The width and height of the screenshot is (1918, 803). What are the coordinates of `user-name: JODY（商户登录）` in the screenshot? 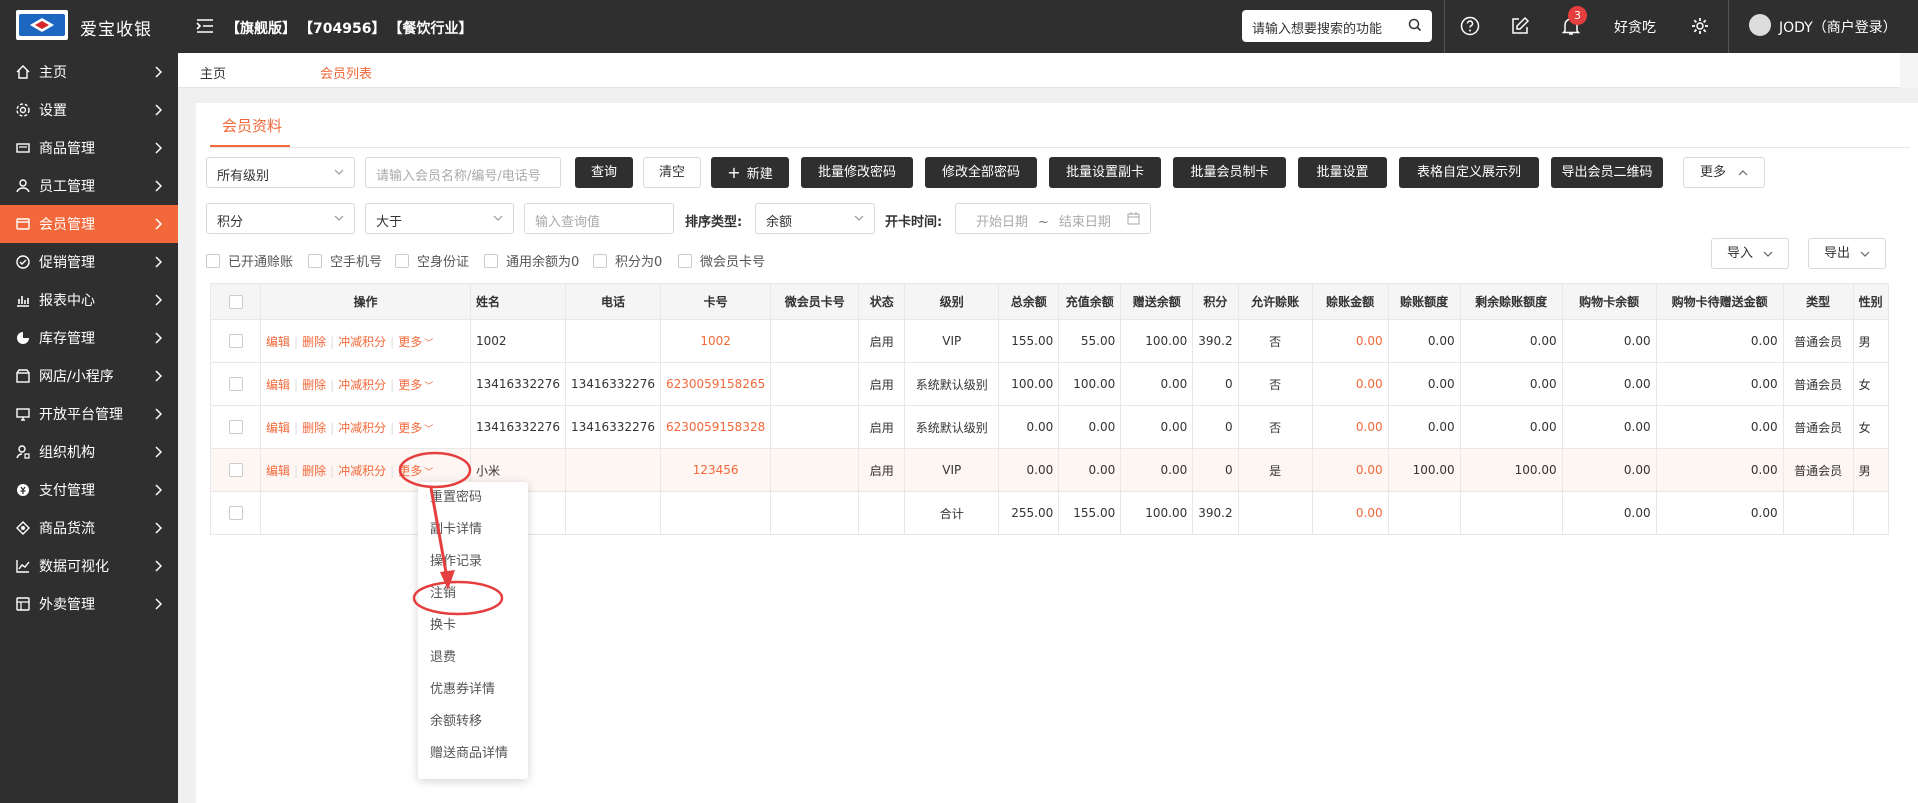 It's located at (1838, 27).